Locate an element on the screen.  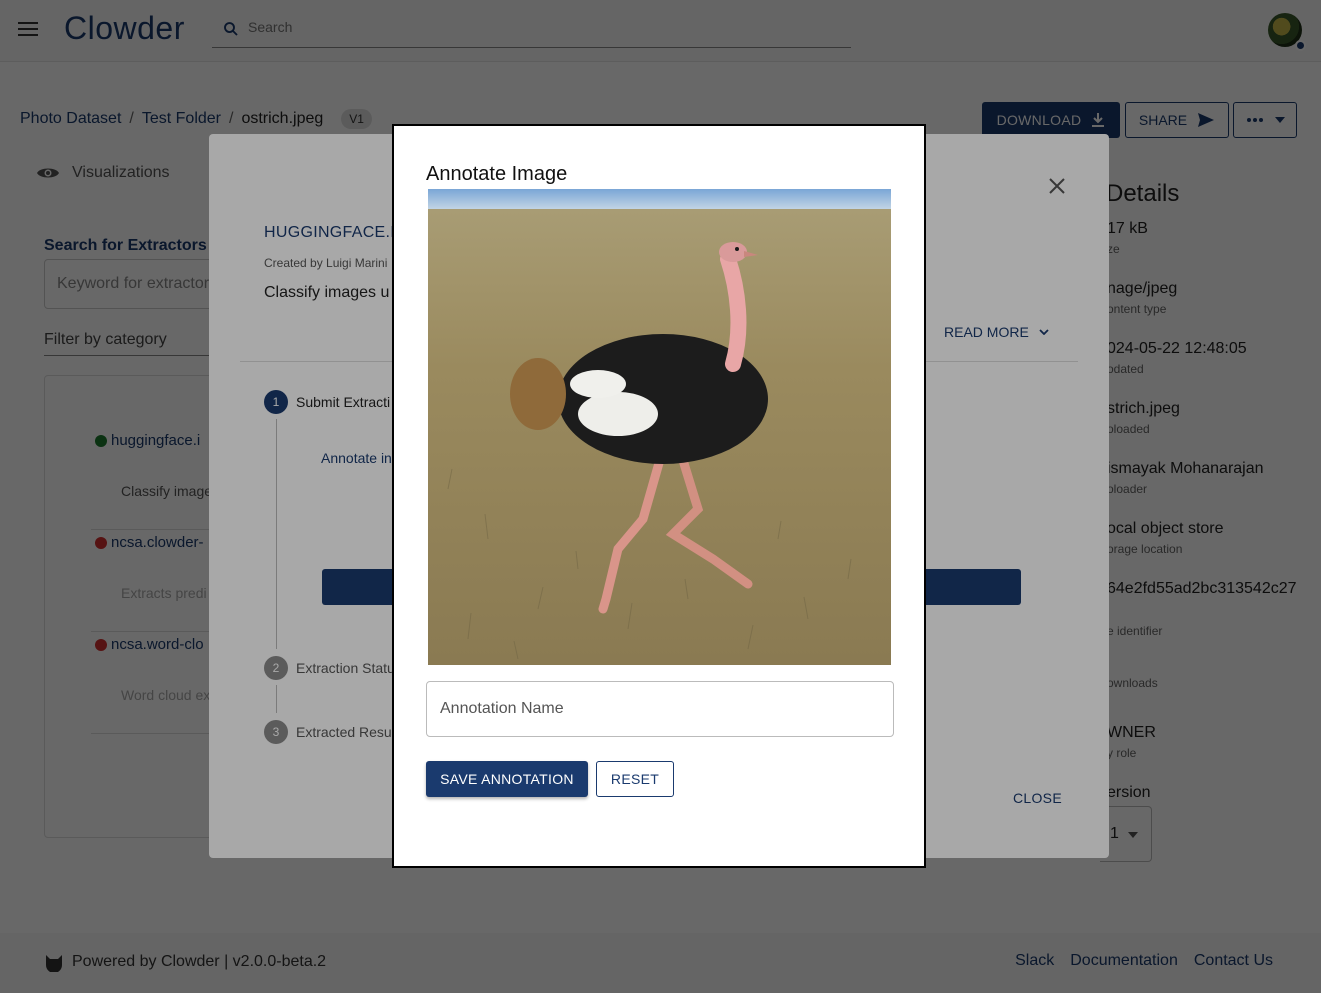
reset-button: RESET is located at coordinates (635, 779).